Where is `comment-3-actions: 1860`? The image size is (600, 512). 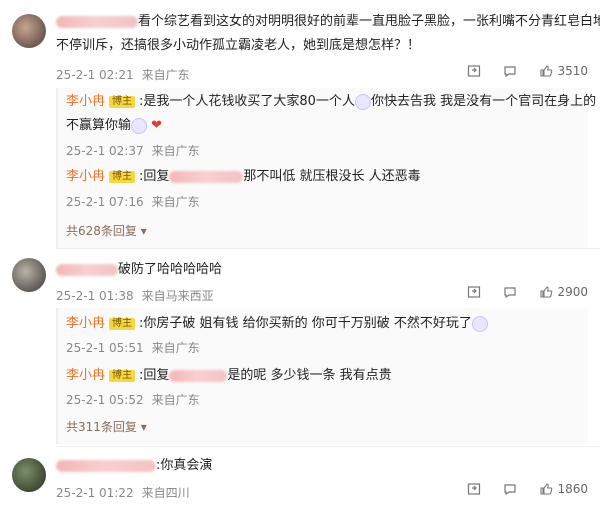 comment-3-actions: 1860 is located at coordinates (527, 489).